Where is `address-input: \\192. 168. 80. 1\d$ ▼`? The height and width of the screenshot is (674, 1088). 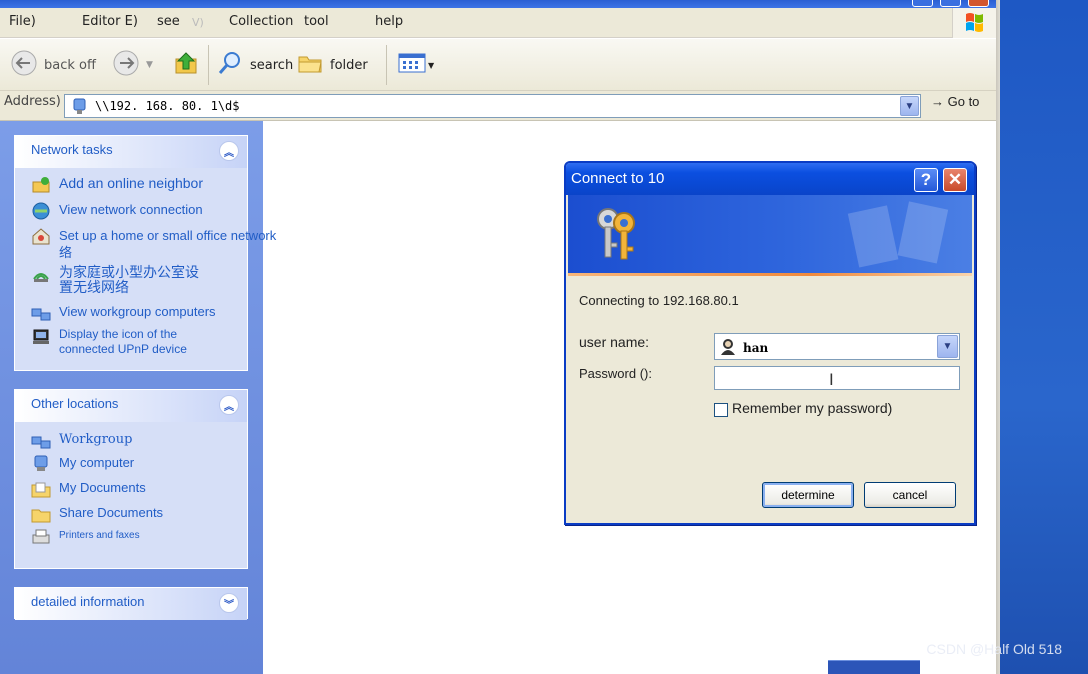
address-input: \\192. 168. 80. 1\d$ ▼ is located at coordinates (492, 106).